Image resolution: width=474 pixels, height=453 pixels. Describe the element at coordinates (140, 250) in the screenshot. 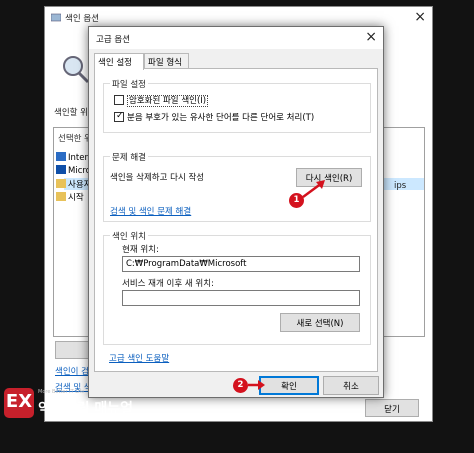

I see `current-location-label: 현재 위치:` at that location.